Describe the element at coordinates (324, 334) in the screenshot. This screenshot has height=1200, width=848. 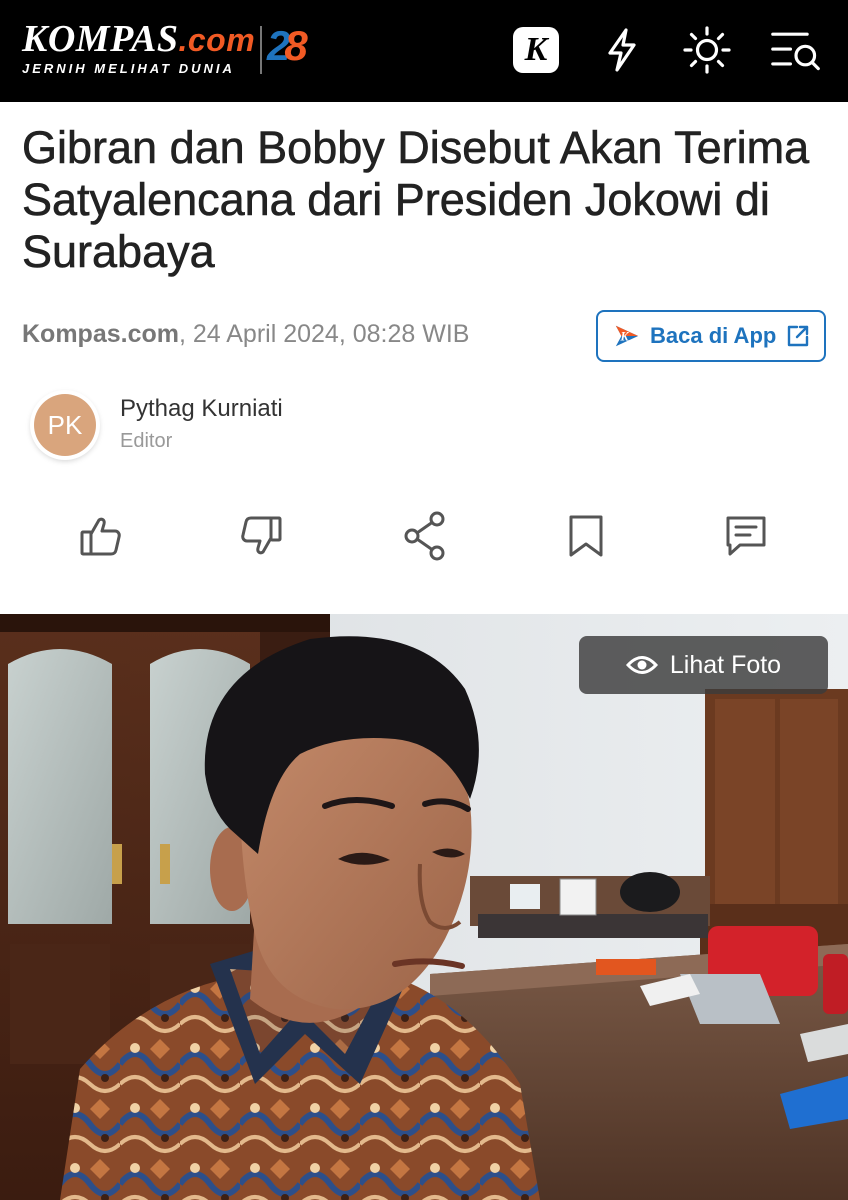
I see `article-date: , 24 April 2024, 08:28 WIB` at that location.